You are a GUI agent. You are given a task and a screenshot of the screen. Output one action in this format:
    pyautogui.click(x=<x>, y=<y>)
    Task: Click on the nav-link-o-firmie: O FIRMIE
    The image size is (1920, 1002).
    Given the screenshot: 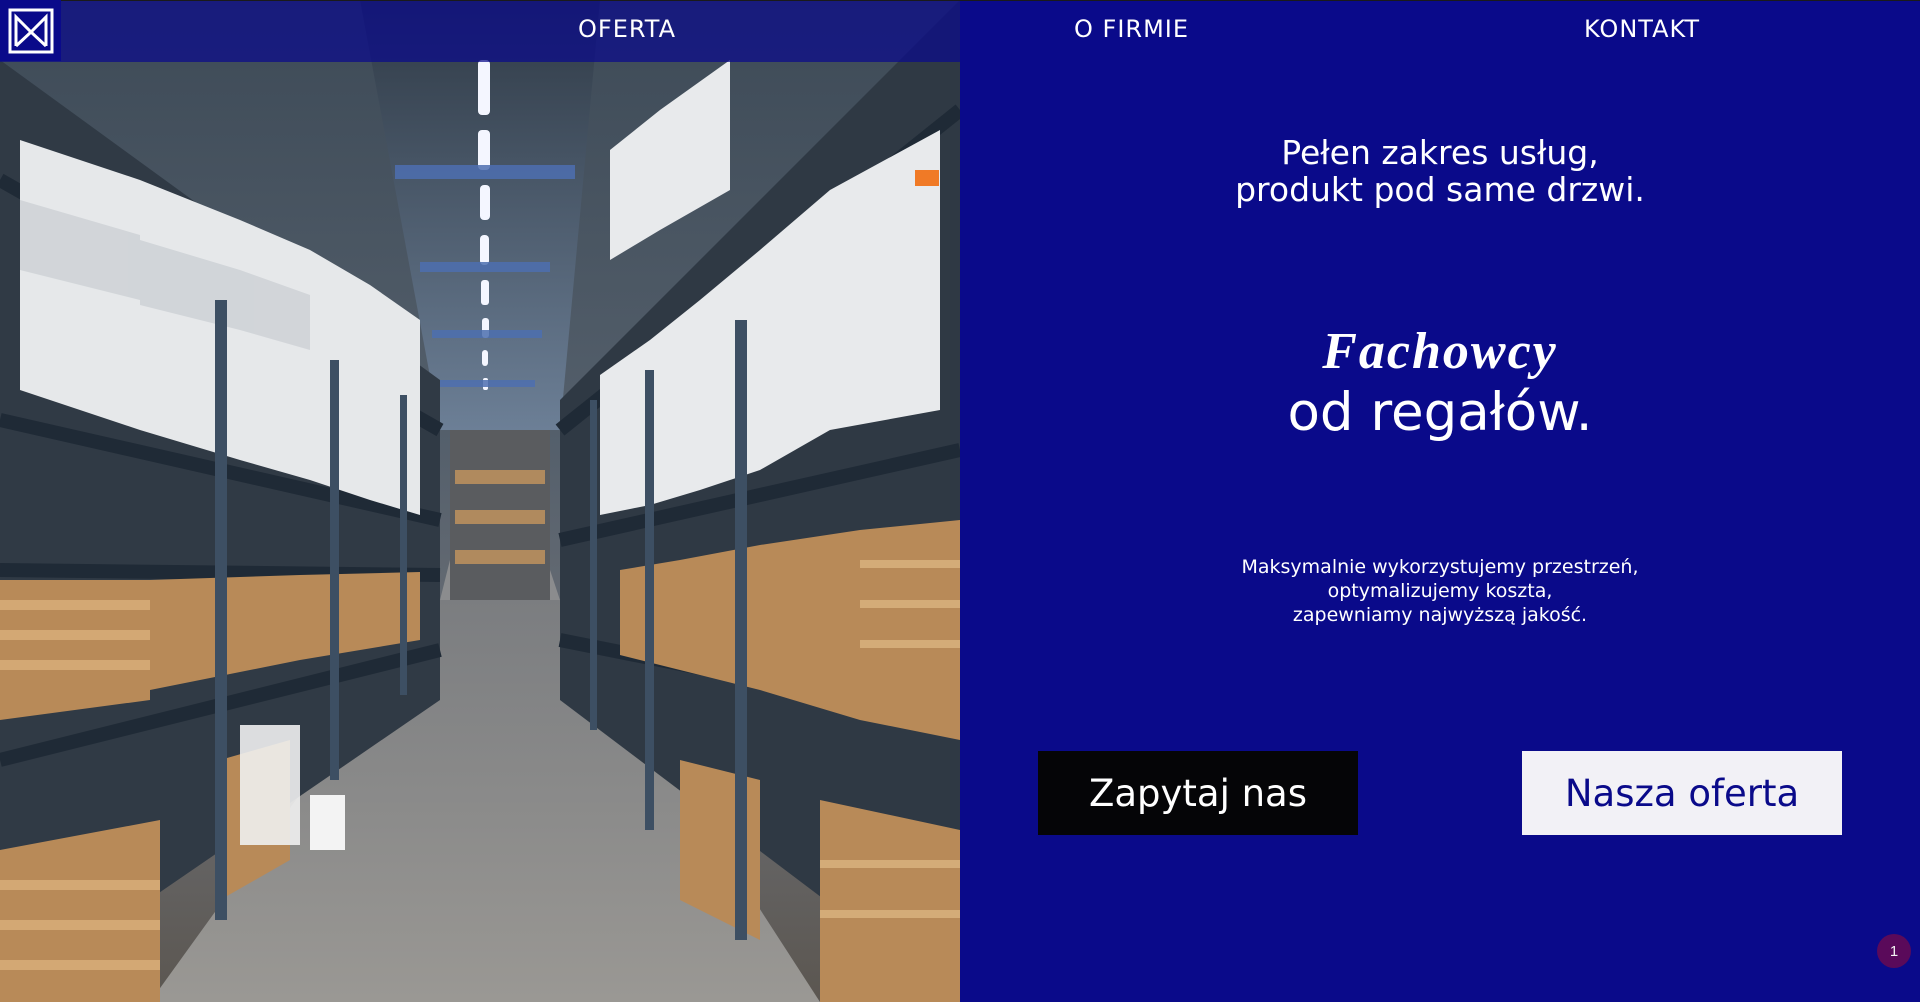 What is the action you would take?
    pyautogui.click(x=1131, y=29)
    